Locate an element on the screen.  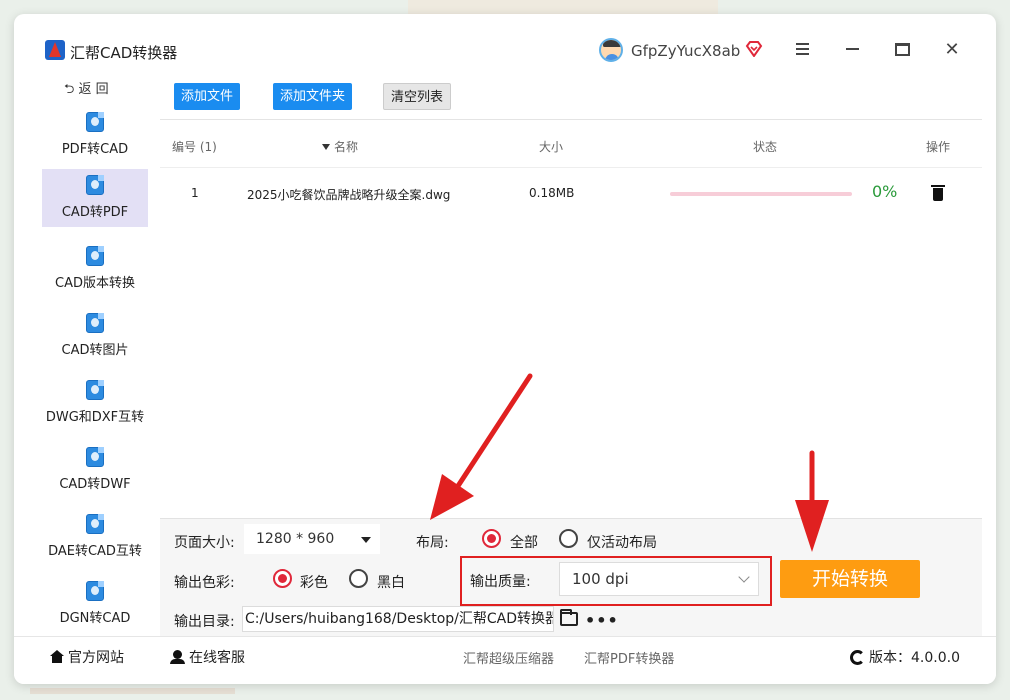
page-size-select: 1280 * 960 is located at coordinates (312, 539).